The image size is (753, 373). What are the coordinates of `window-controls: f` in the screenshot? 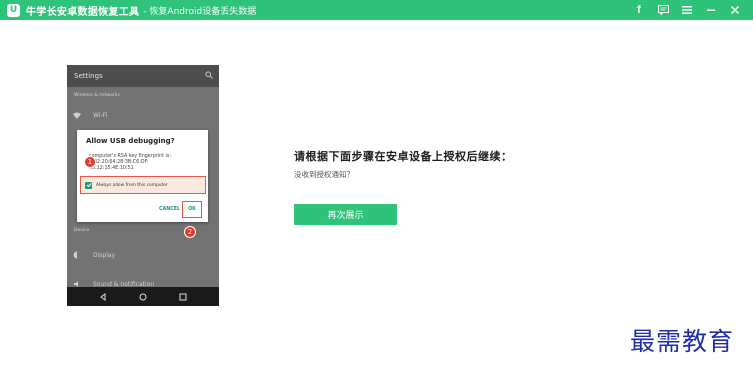 It's located at (687, 10).